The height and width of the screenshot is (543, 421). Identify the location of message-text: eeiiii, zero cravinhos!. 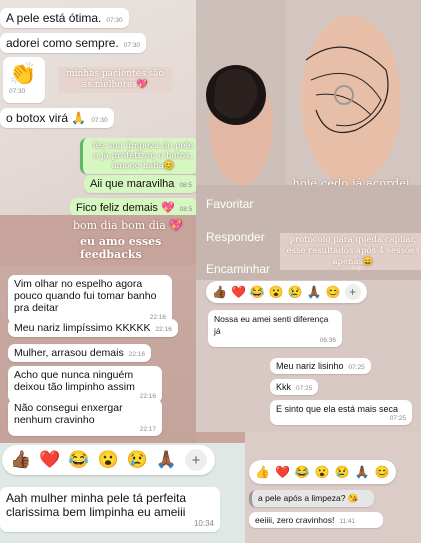
(295, 520).